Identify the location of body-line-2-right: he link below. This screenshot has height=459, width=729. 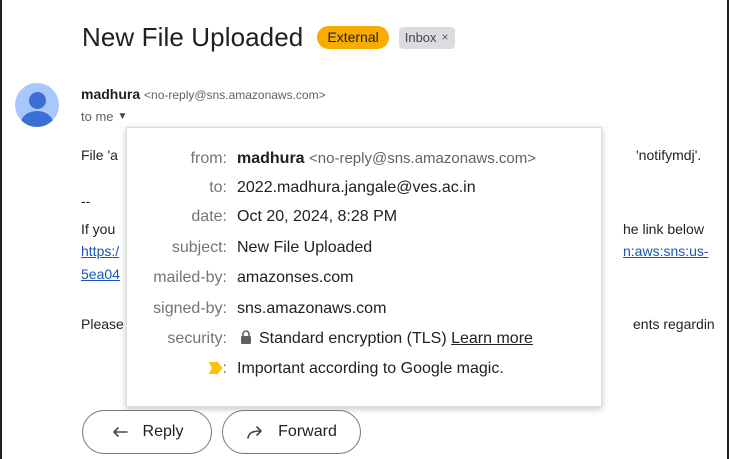
(663, 229).